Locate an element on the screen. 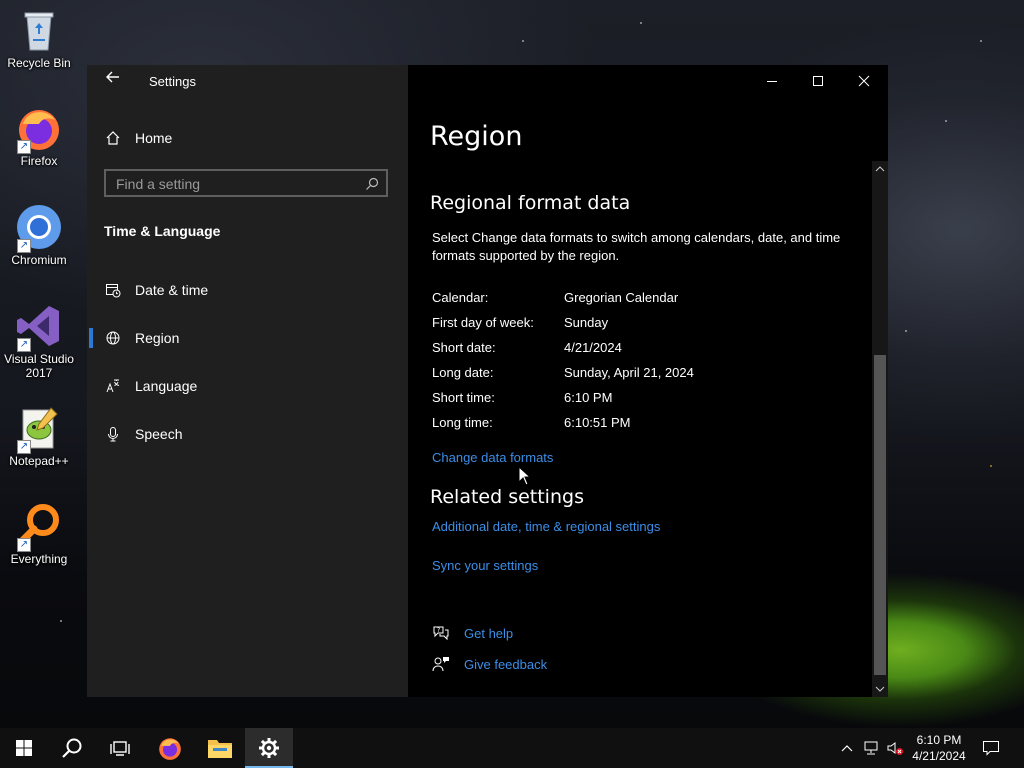 Image resolution: width=1024 pixels, height=768 pixels. content-scrollbar is located at coordinates (880, 429).